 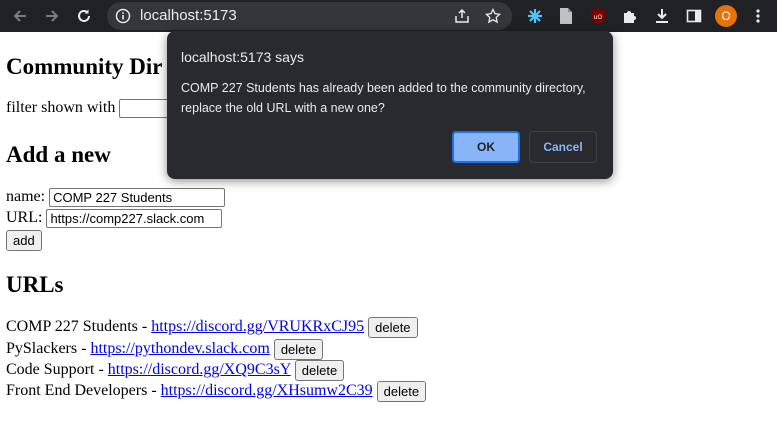 I want to click on add-button: add, so click(x=24, y=240).